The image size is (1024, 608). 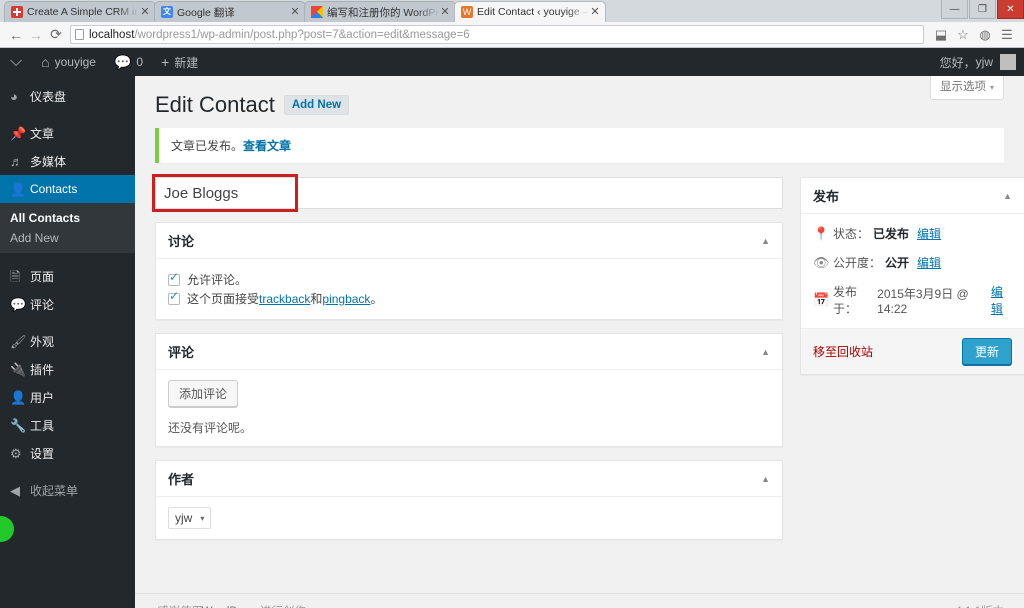 What do you see at coordinates (533, 12) in the screenshot?
I see `browser-tab-title: Edit Contact ‹ youyige —` at bounding box center [533, 12].